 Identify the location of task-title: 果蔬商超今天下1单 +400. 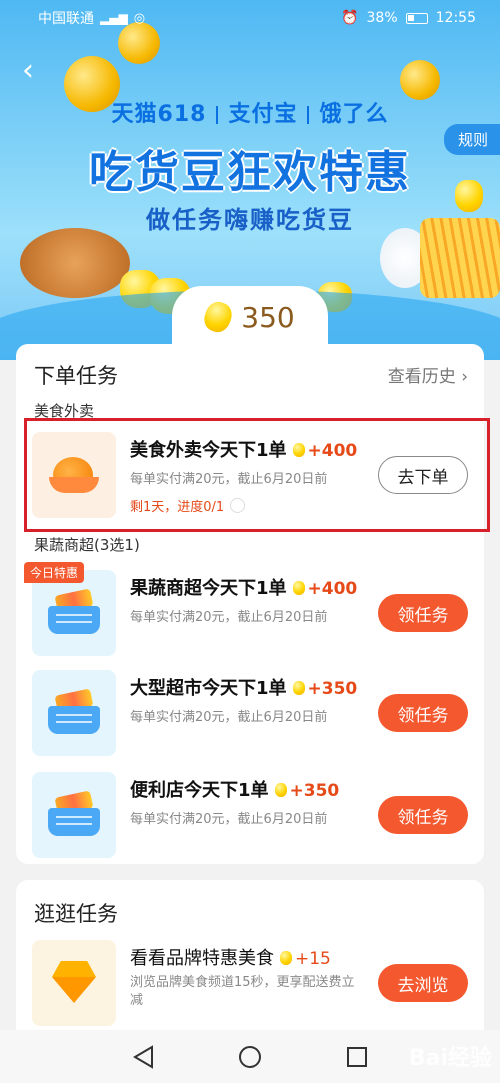
(244, 588).